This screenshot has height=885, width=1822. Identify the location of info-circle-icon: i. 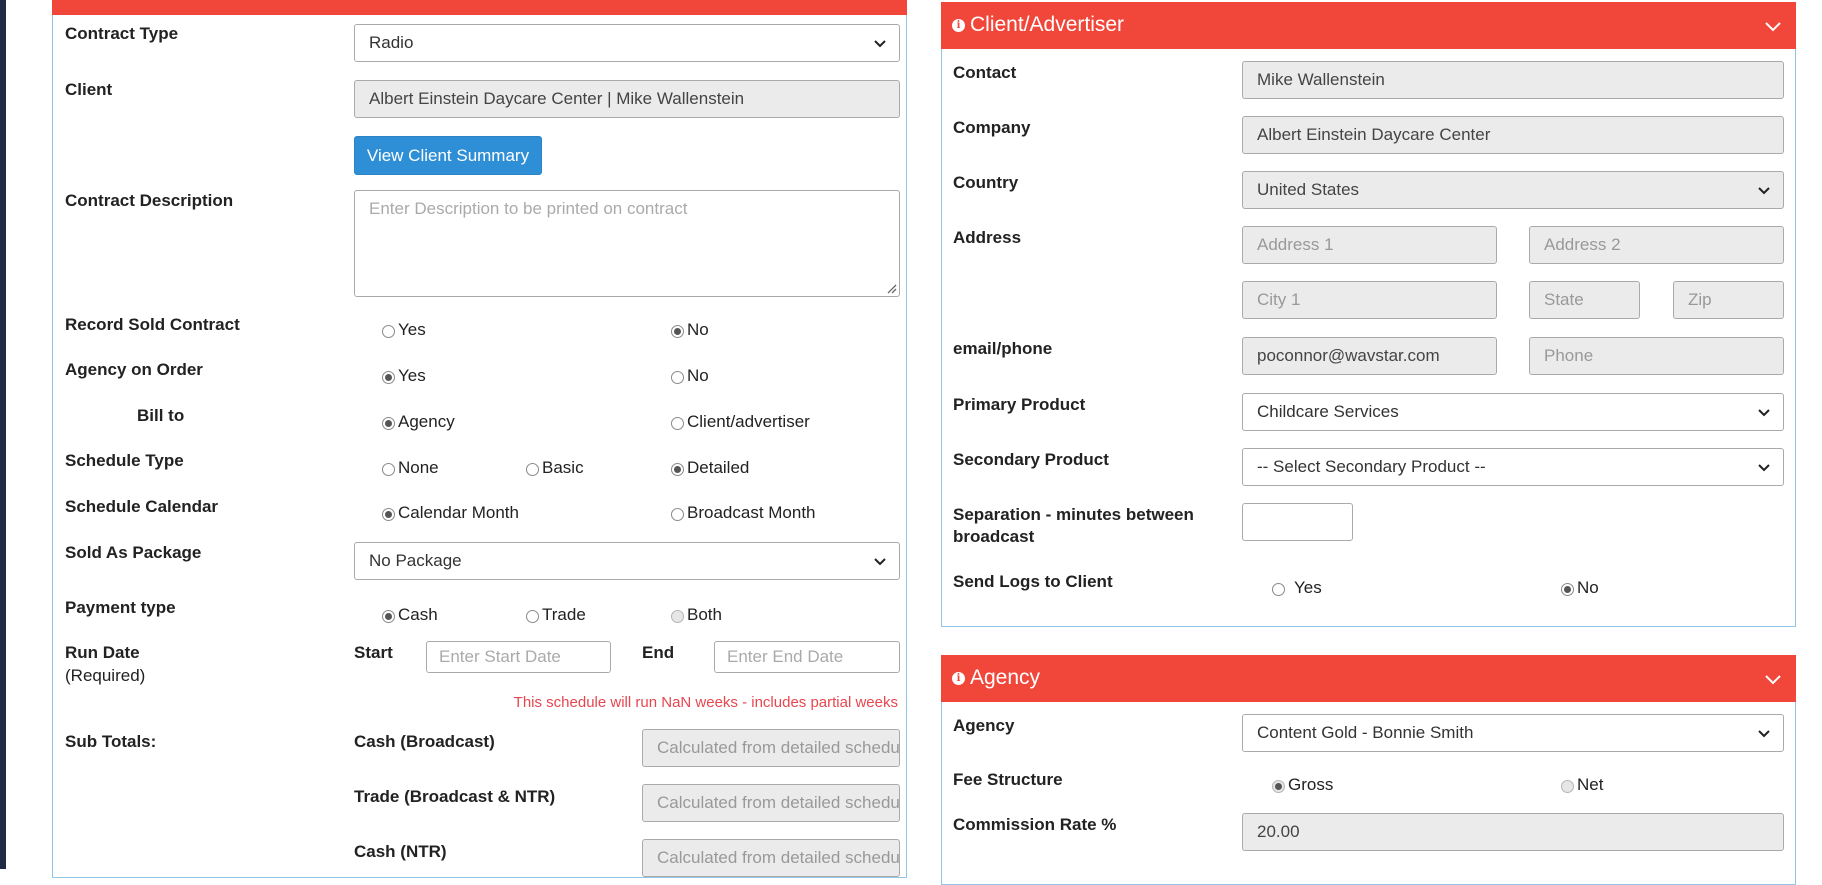
(958, 25).